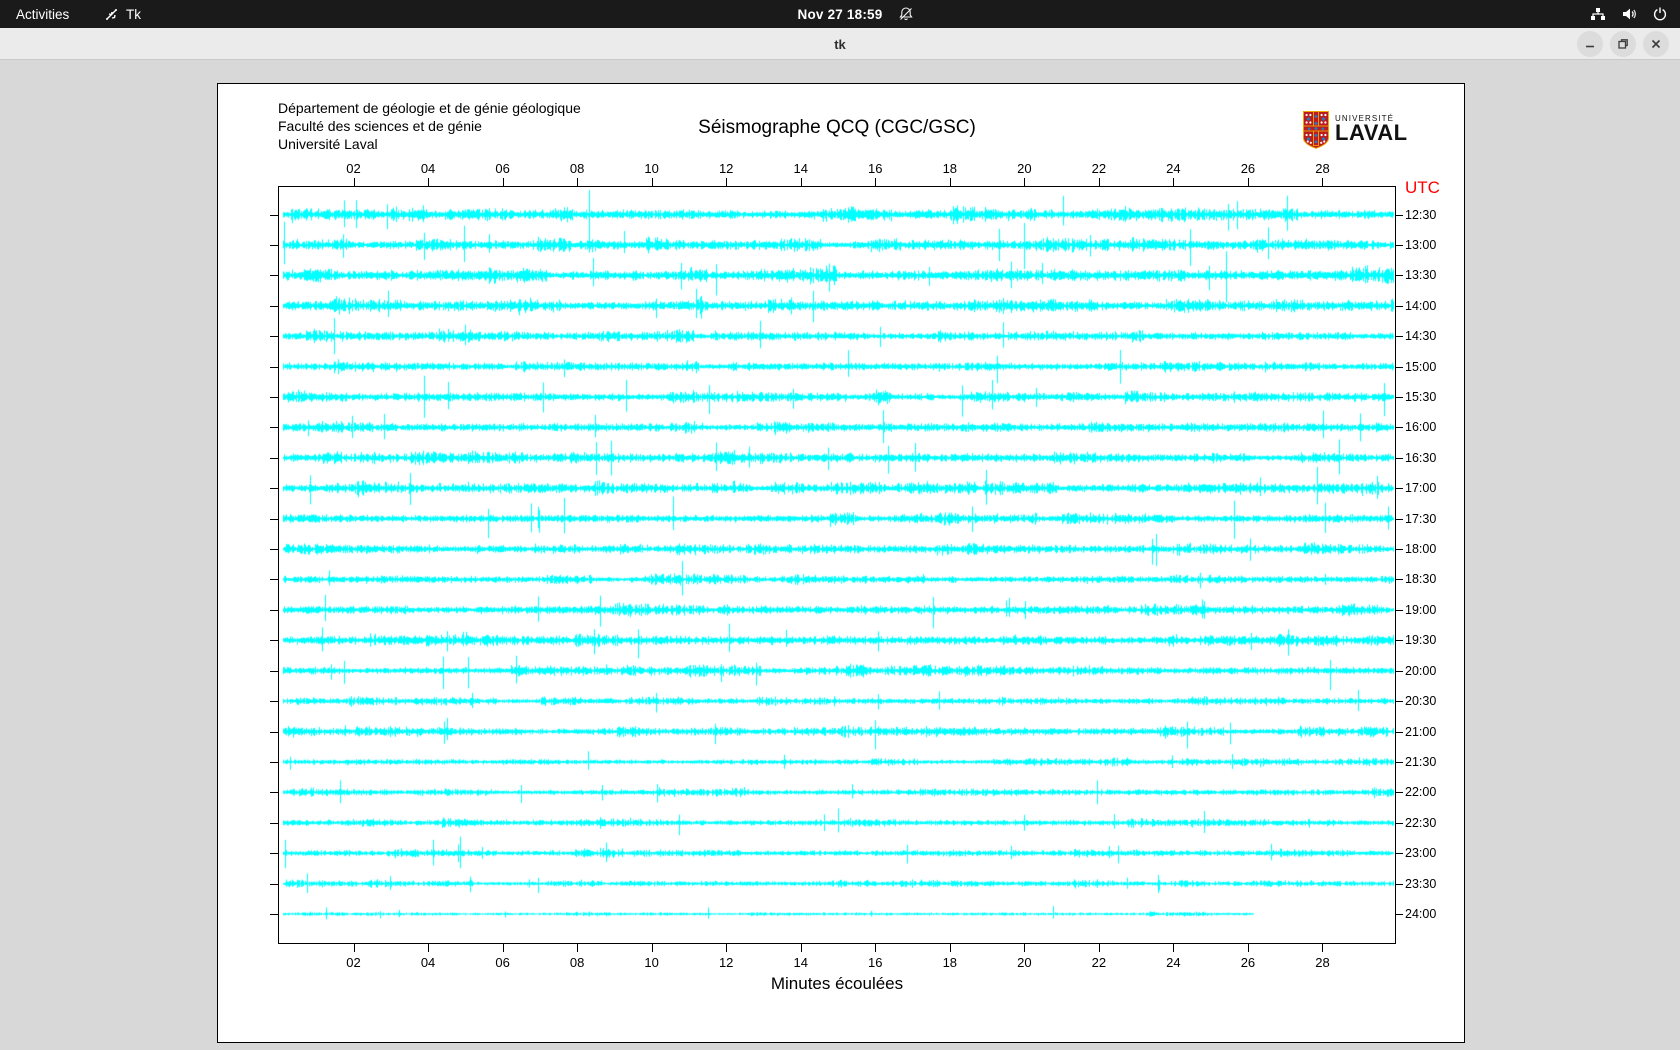 This screenshot has height=1050, width=1680. Describe the element at coordinates (1421, 457) in the screenshot. I see `time-label: 16:30` at that location.